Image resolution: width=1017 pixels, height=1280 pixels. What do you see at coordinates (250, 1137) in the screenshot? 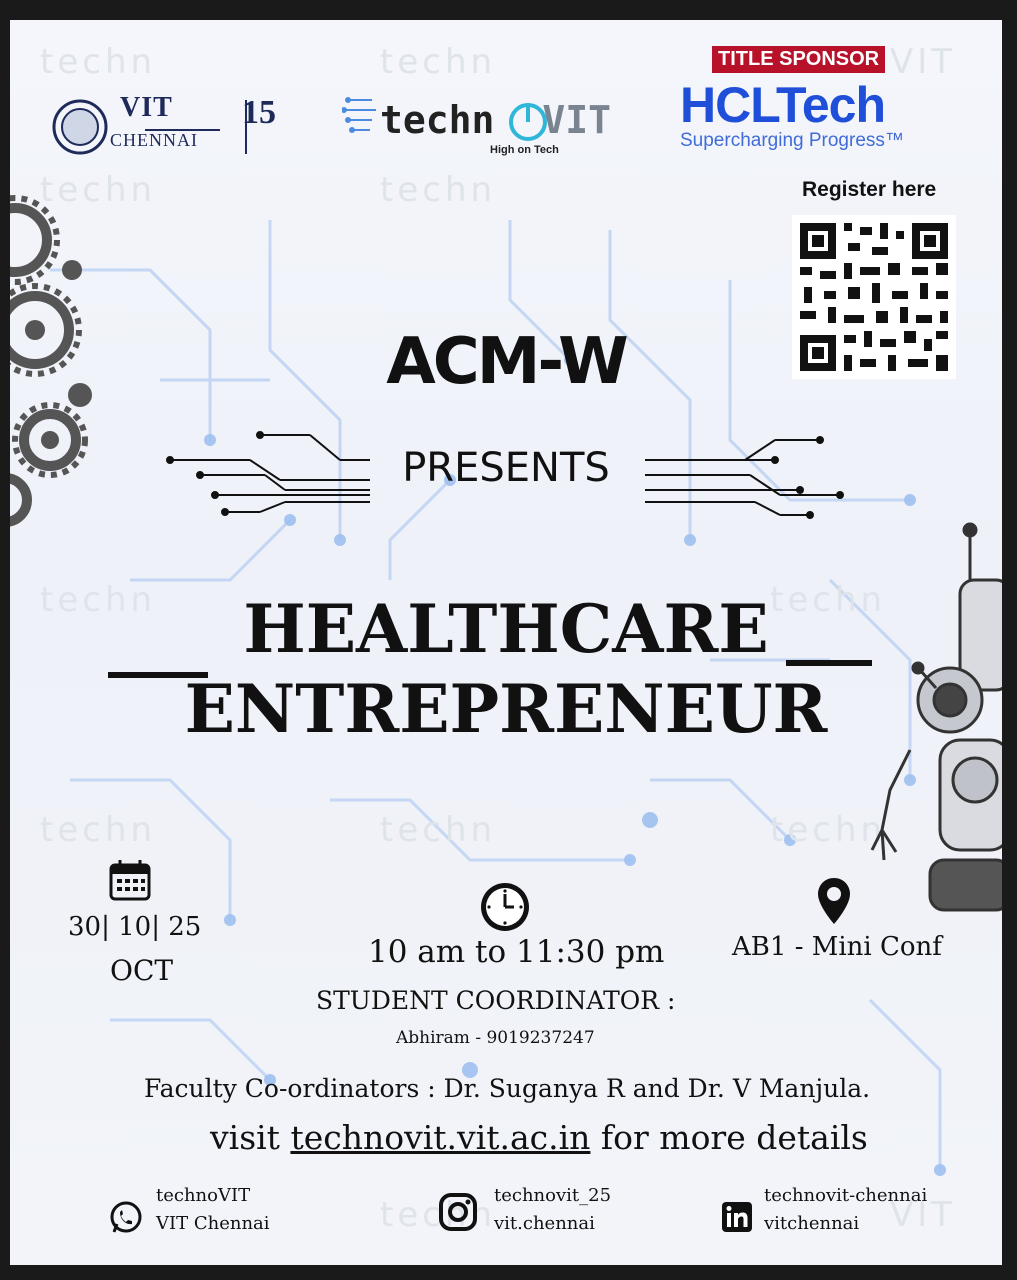
I see `visit-prefix: visit` at bounding box center [250, 1137].